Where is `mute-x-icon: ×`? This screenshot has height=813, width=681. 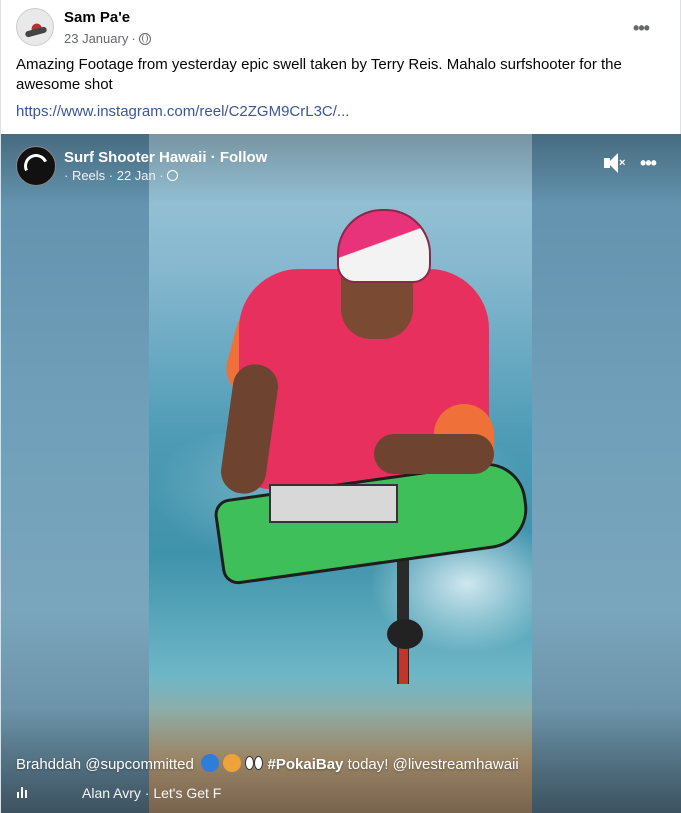
mute-x-icon: × is located at coordinates (622, 163).